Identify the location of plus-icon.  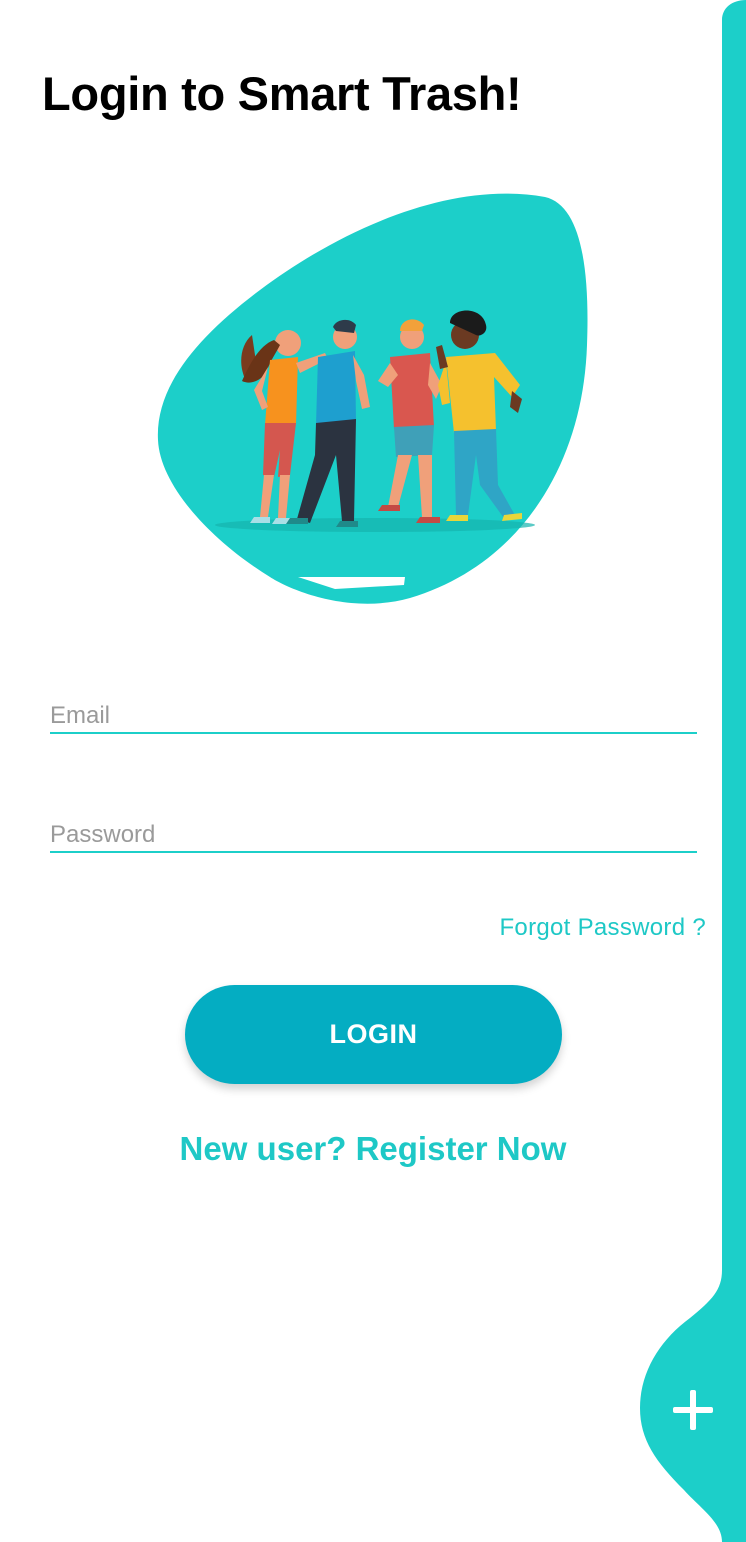
(693, 1410).